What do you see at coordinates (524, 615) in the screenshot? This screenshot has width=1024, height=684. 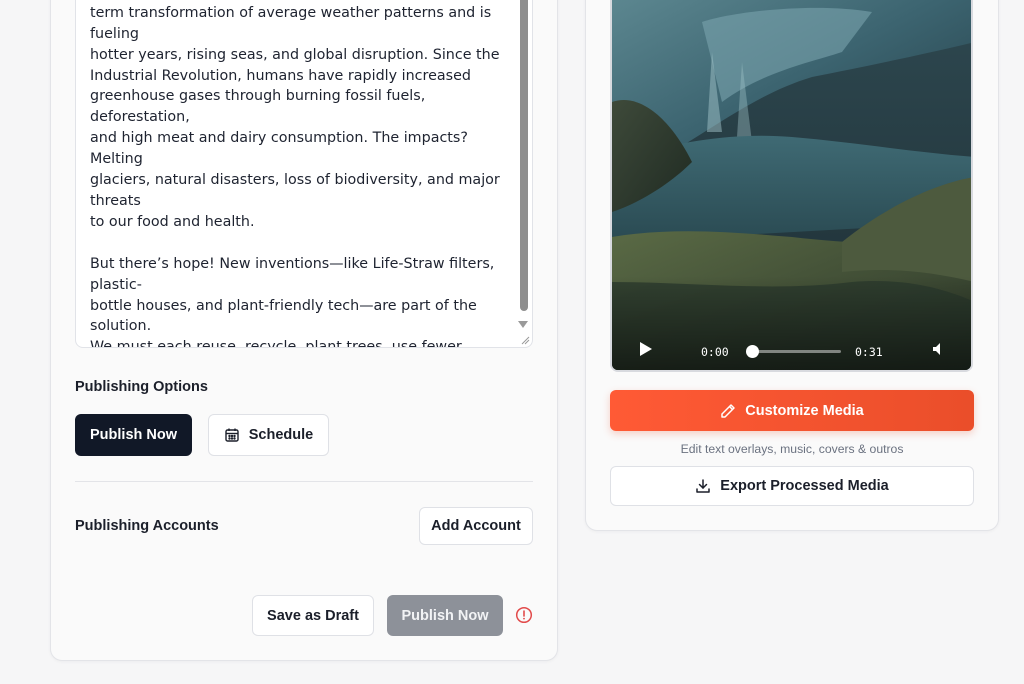 I see `warning-icon` at bounding box center [524, 615].